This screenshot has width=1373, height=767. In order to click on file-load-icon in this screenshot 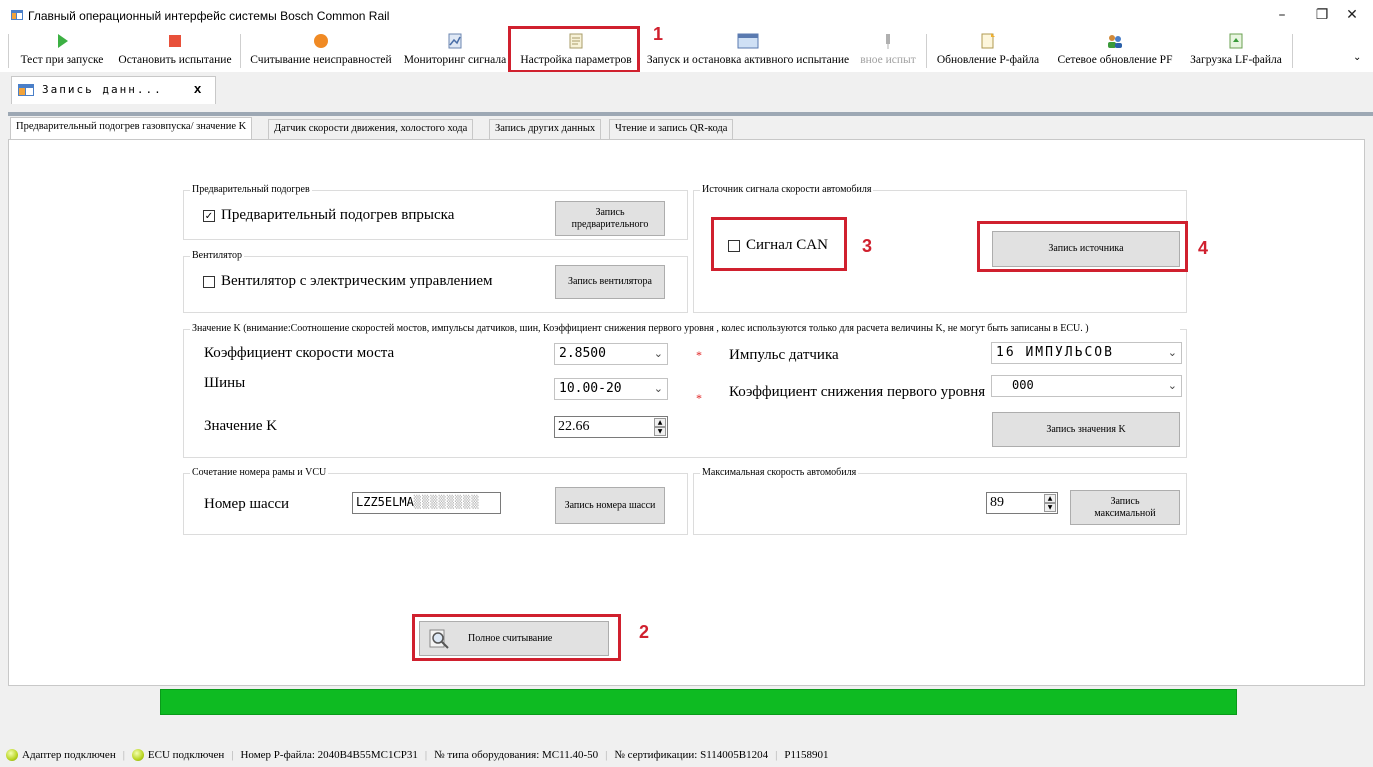, I will do `click(1236, 41)`.